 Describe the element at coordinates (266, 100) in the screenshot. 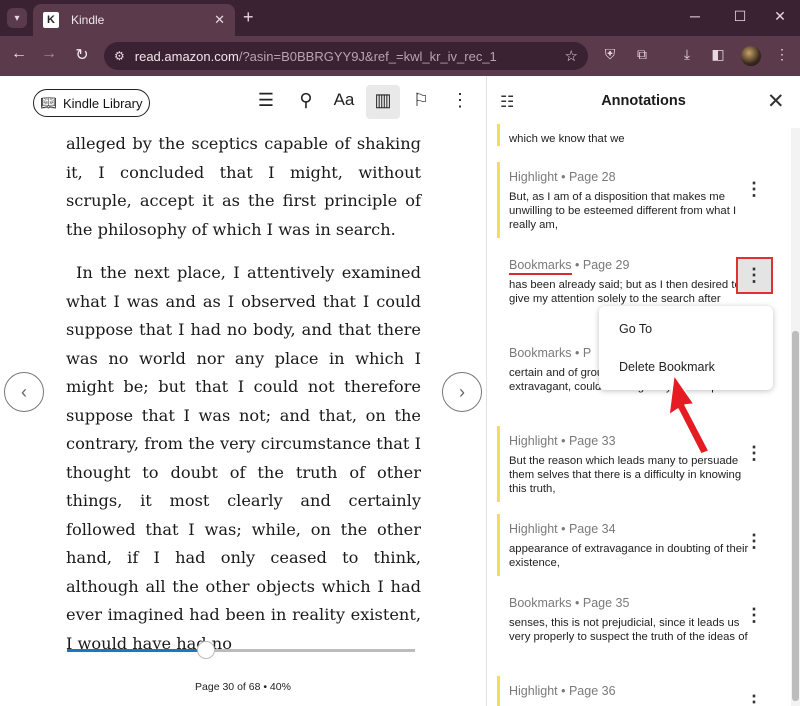

I see `table-of-contents-icon: ☰` at that location.